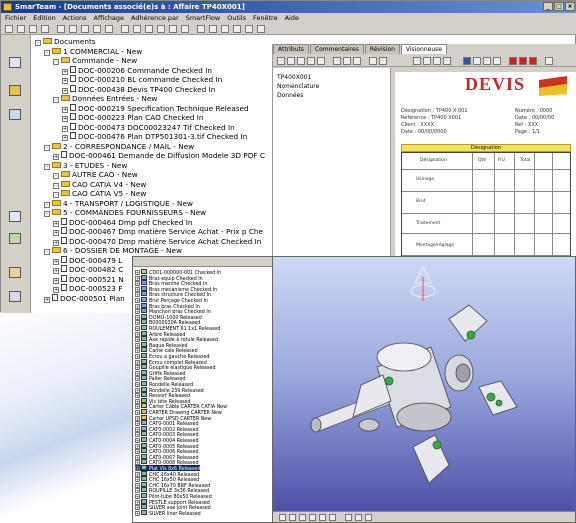 The height and width of the screenshot is (523, 576). I want to click on pan-view-icon, so click(302, 517).